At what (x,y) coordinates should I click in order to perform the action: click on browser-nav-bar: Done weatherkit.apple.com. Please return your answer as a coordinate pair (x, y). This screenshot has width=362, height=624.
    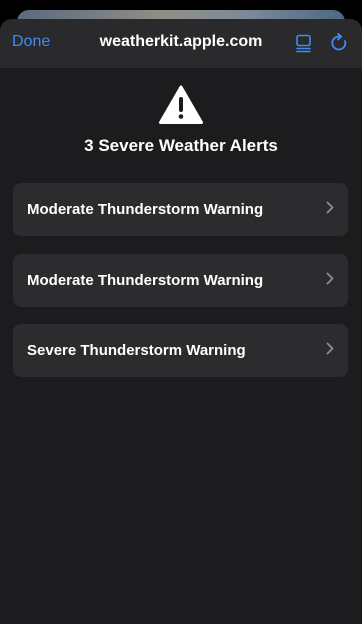
    Looking at the image, I should click on (181, 43).